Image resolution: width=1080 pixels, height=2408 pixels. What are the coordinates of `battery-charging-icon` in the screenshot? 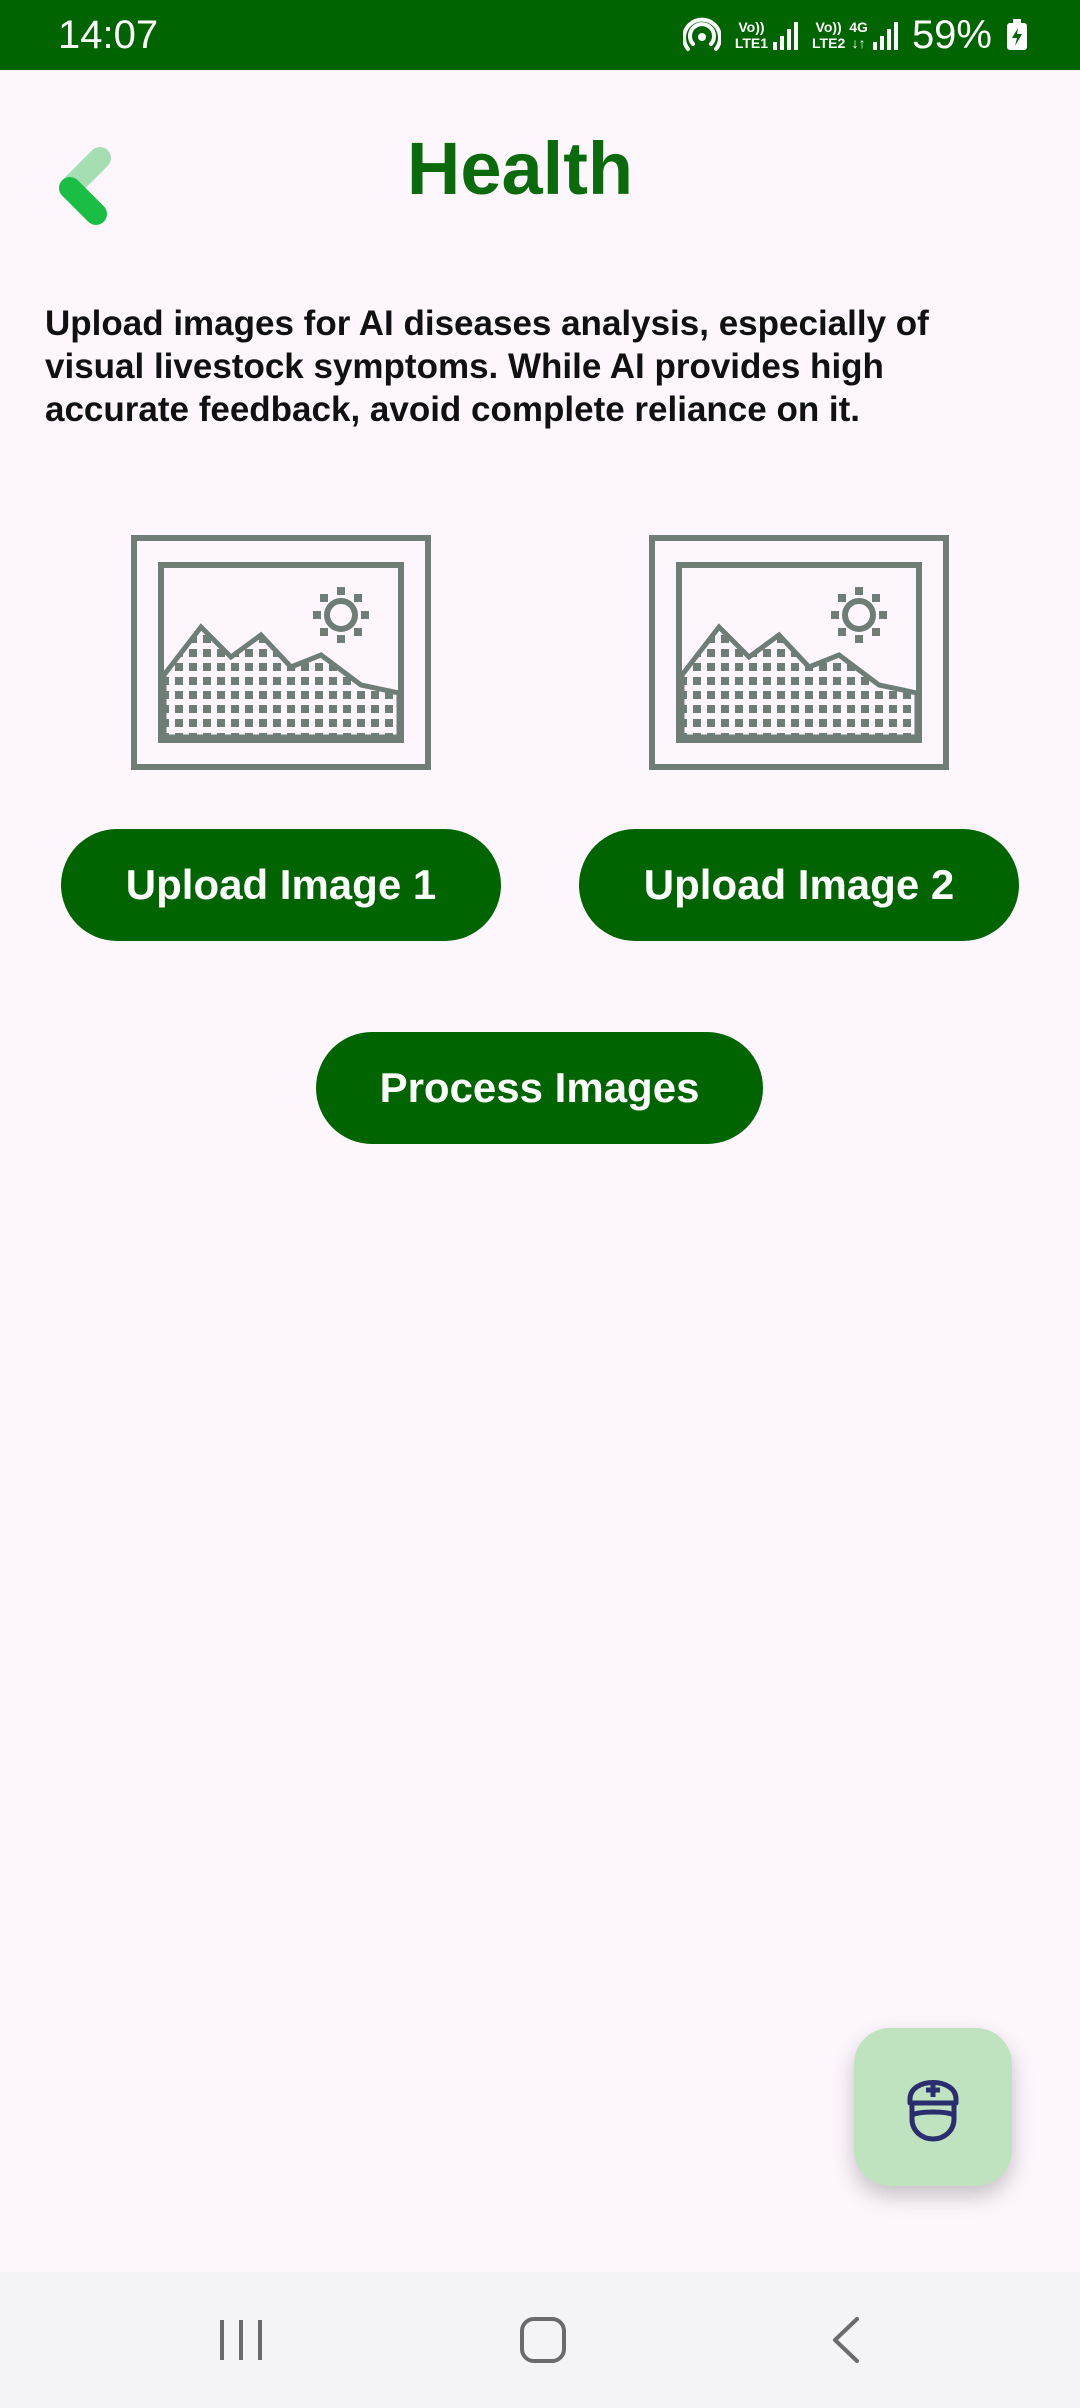 It's located at (1017, 34).